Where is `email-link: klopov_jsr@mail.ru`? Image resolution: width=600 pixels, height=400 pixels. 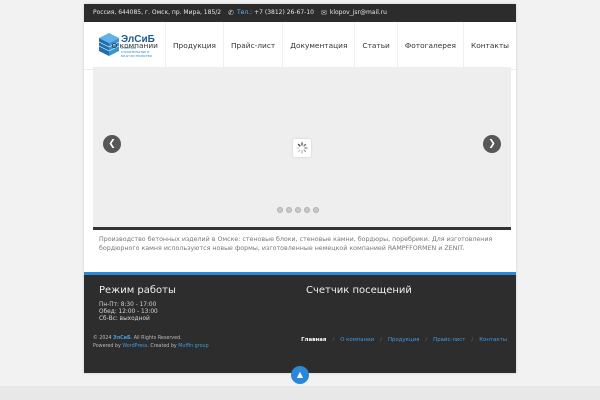
email-link: klopov_jsr@mail.ru is located at coordinates (358, 13).